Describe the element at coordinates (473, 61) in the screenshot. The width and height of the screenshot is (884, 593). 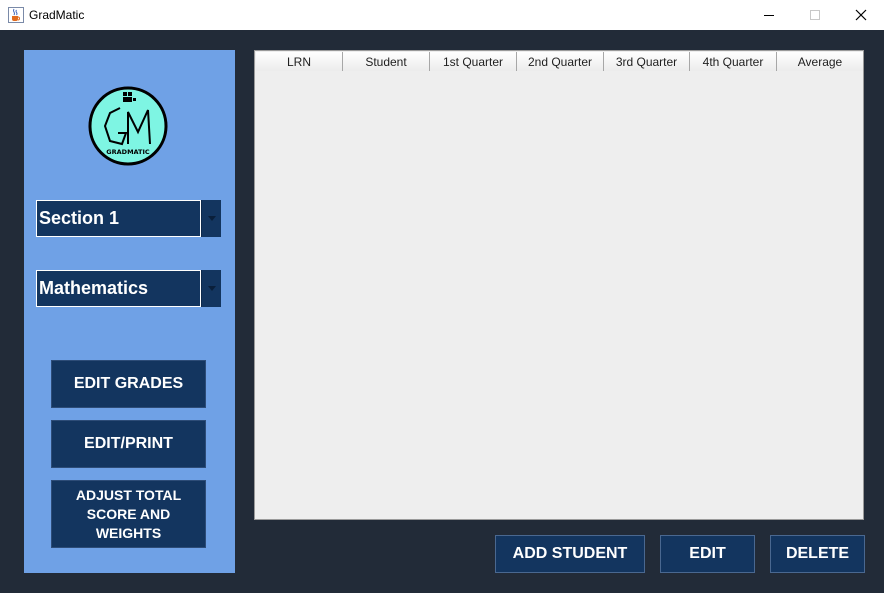
I see `column-header-1st-quarter: 1st Quarter` at that location.